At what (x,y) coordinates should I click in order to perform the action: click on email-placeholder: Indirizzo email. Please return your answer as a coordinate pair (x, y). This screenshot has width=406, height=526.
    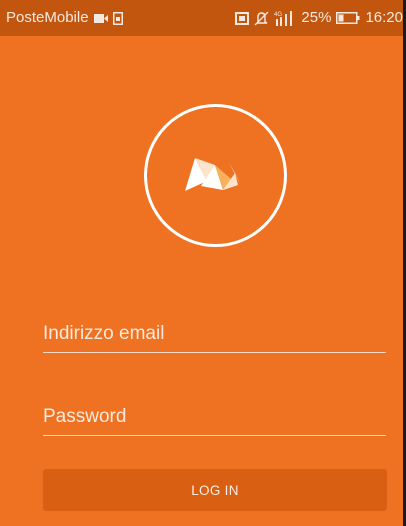
    Looking at the image, I should click on (104, 333).